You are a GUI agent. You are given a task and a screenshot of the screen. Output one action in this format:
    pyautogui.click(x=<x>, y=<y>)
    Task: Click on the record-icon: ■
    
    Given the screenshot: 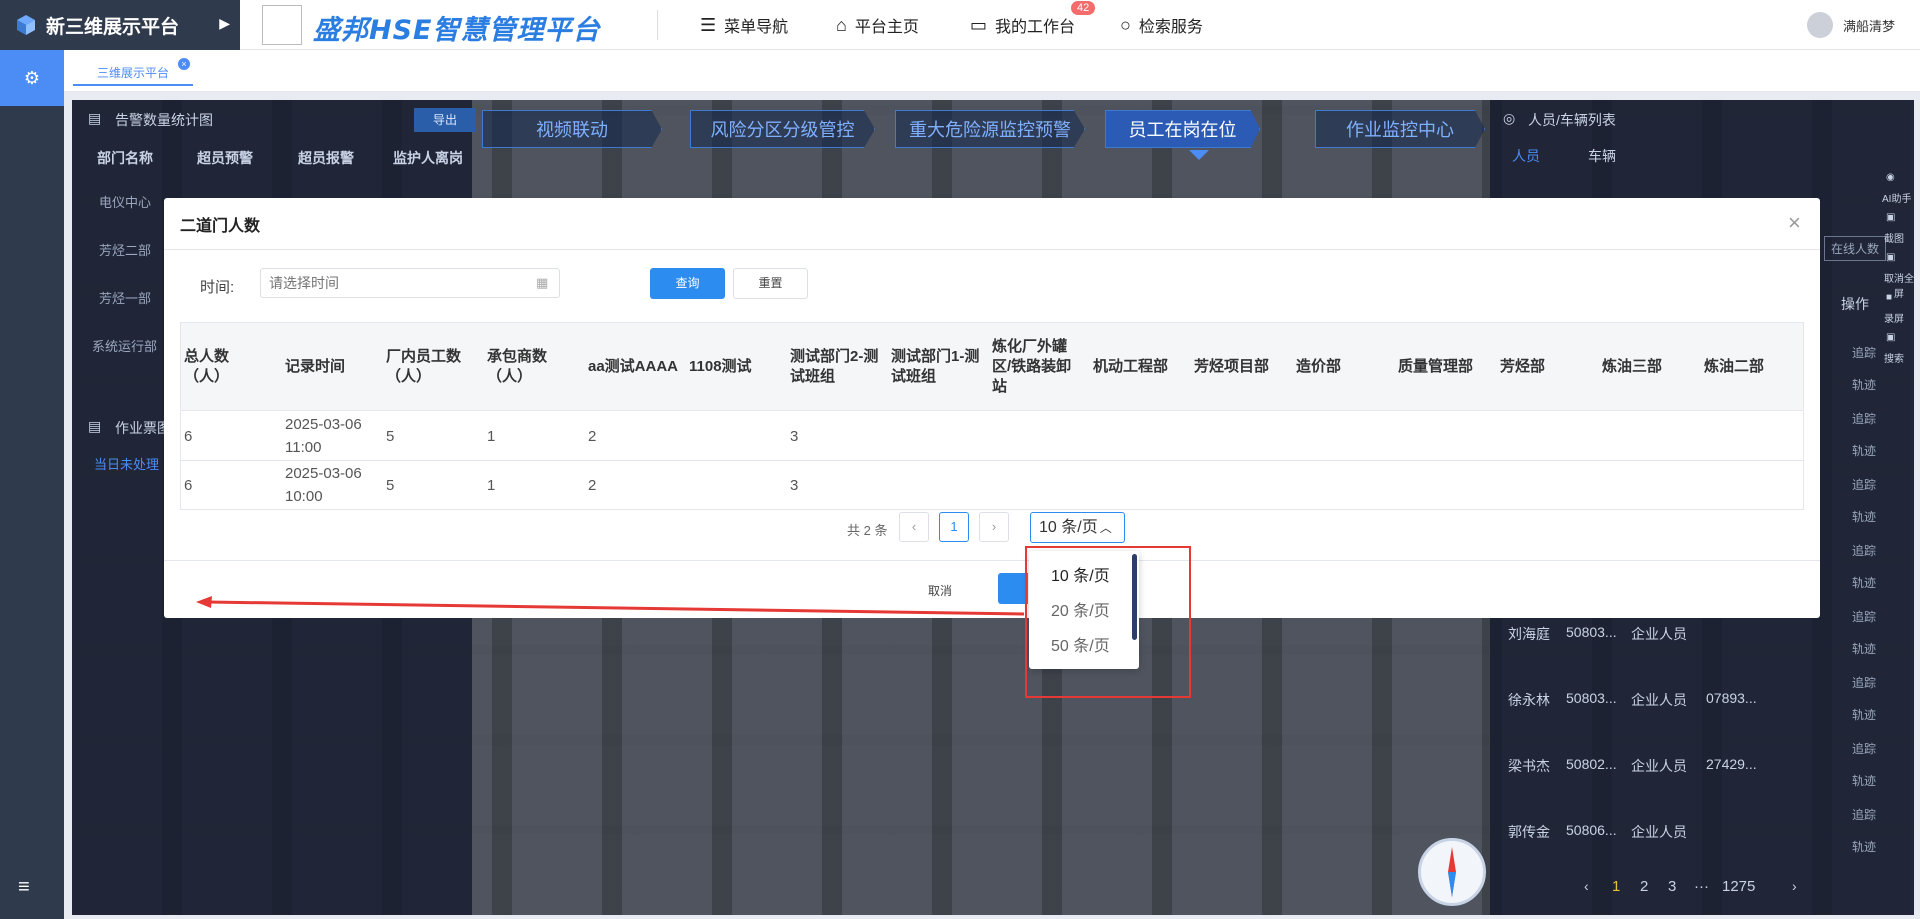 What is the action you would take?
    pyautogui.click(x=1889, y=297)
    